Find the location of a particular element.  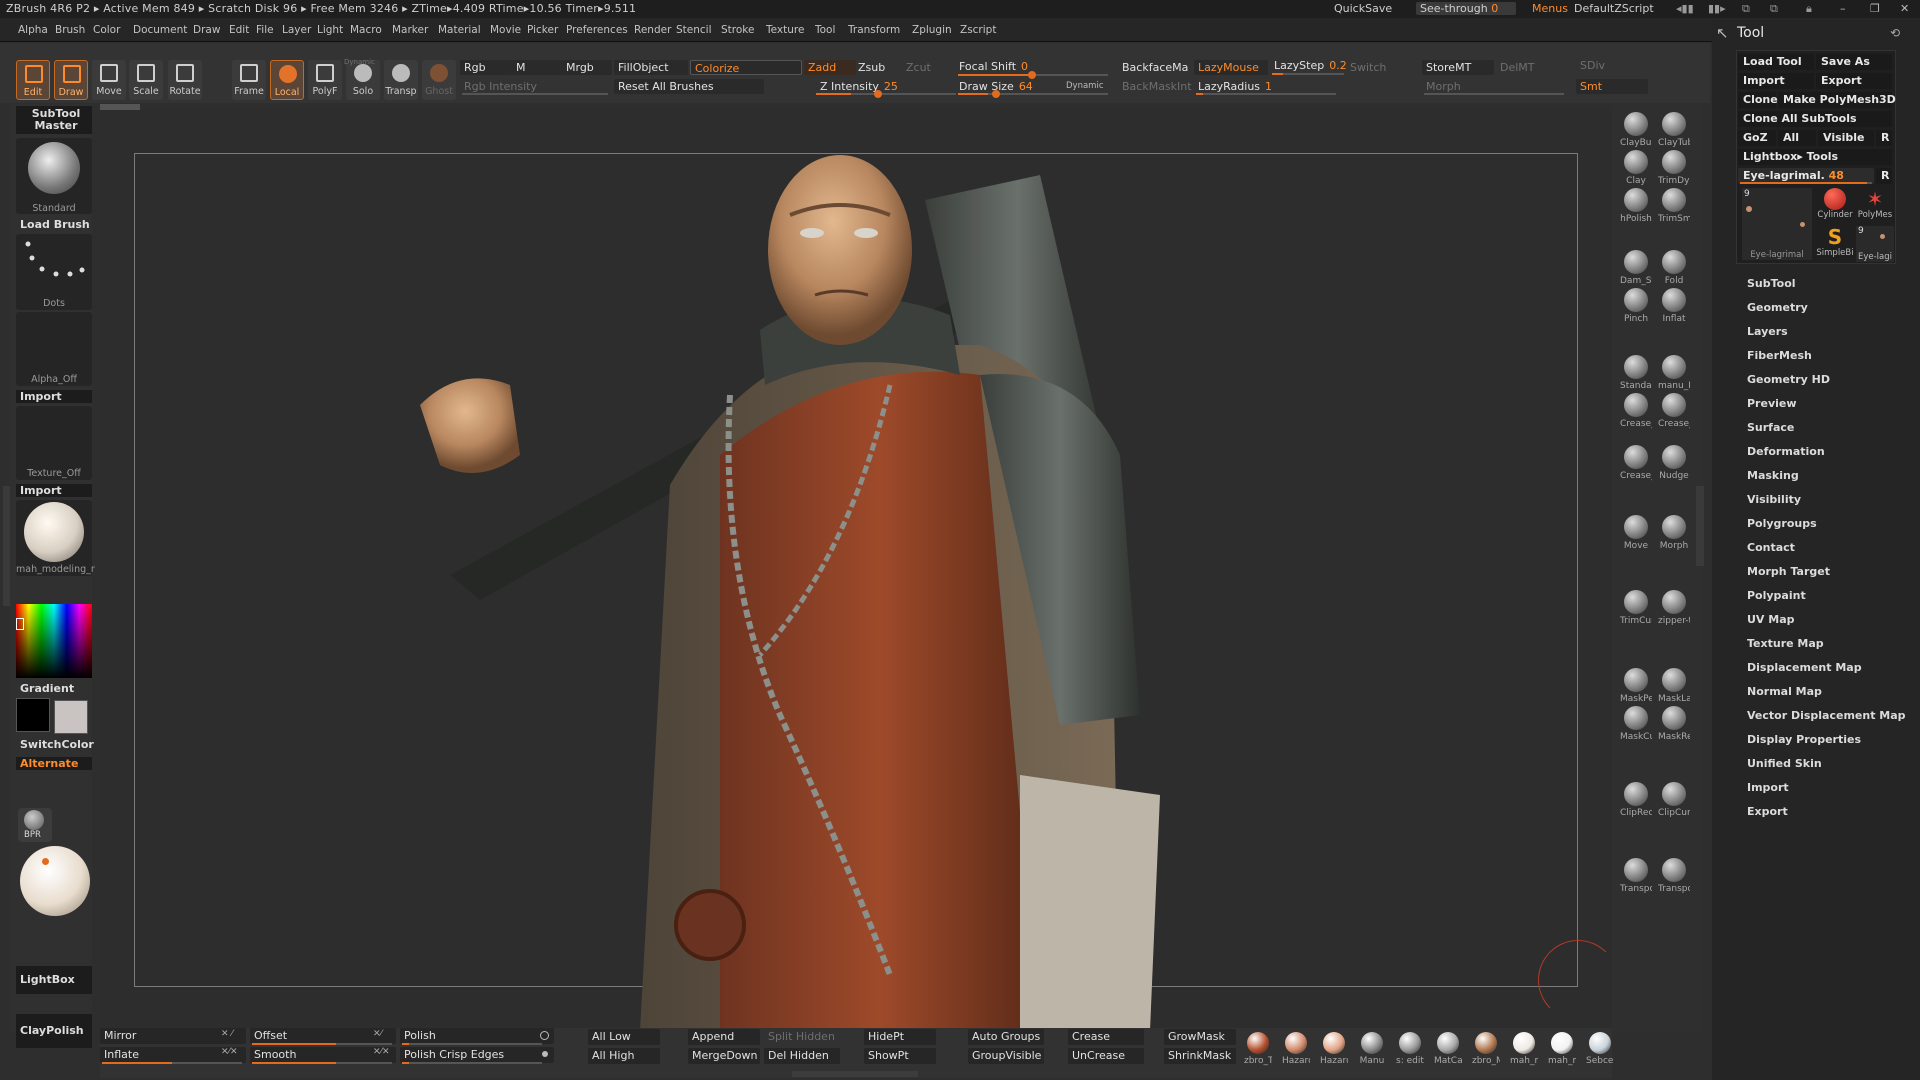

menu-preferences: Preferences is located at coordinates (597, 30).